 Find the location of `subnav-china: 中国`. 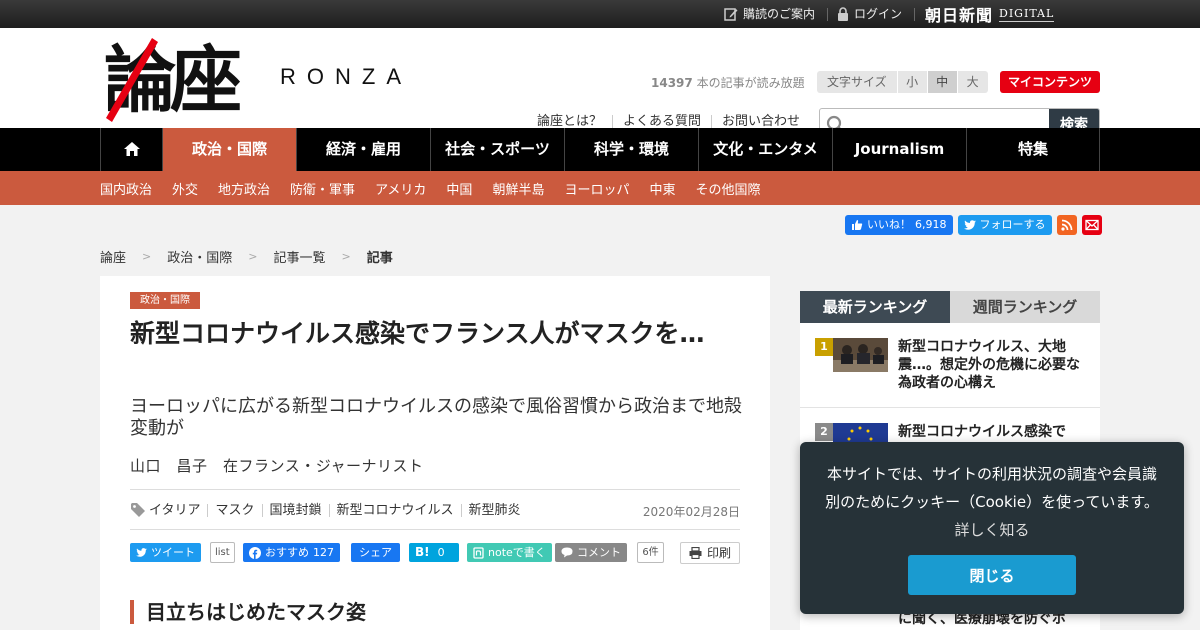

subnav-china: 中国 is located at coordinates (459, 188).